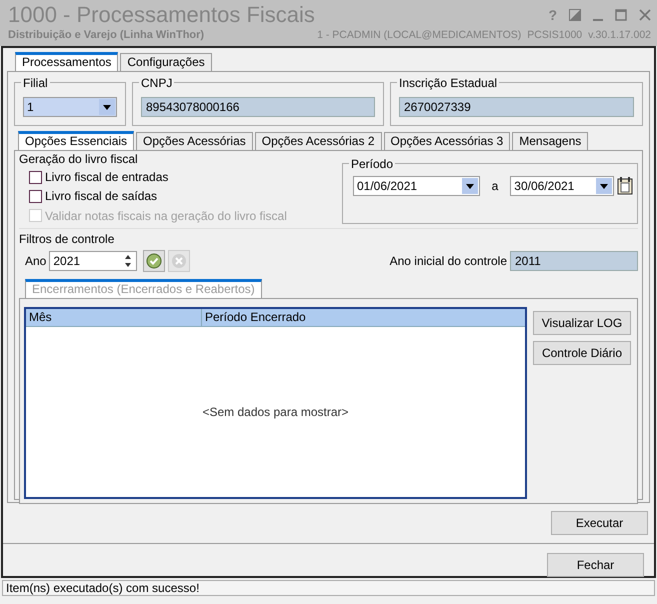 This screenshot has height=604, width=657. What do you see at coordinates (416, 186) in the screenshot?
I see `start-date-field: 01/06/2021` at bounding box center [416, 186].